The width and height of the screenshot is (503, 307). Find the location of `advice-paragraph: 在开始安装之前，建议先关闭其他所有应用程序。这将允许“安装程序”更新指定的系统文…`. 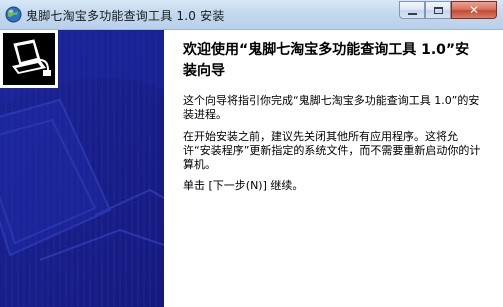

advice-paragraph: 在开始安装之前，建议先关闭其他所有应用程序。这将允许“安装程序”更新指定的系统文… is located at coordinates (332, 150).